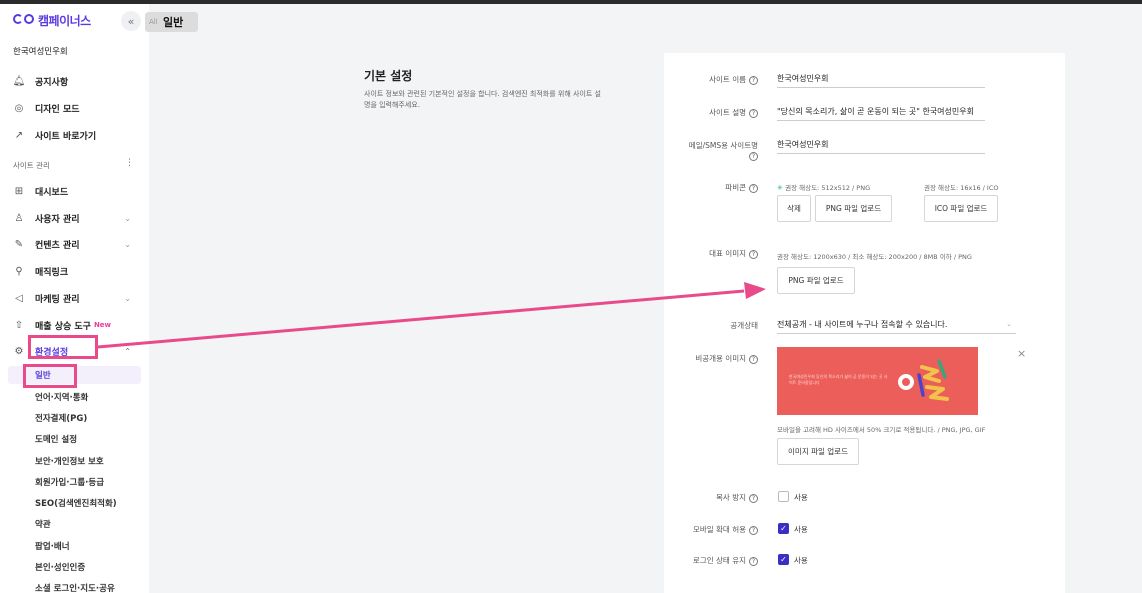 Image resolution: width=1142 pixels, height=593 pixels. Describe the element at coordinates (63, 326) in the screenshot. I see `sidebar-item-label: 매출 상승 도구` at that location.